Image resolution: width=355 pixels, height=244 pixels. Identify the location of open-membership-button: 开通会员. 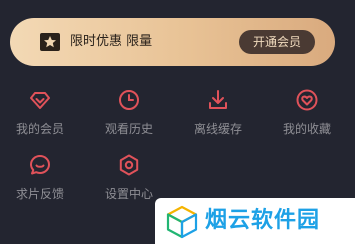
(277, 42).